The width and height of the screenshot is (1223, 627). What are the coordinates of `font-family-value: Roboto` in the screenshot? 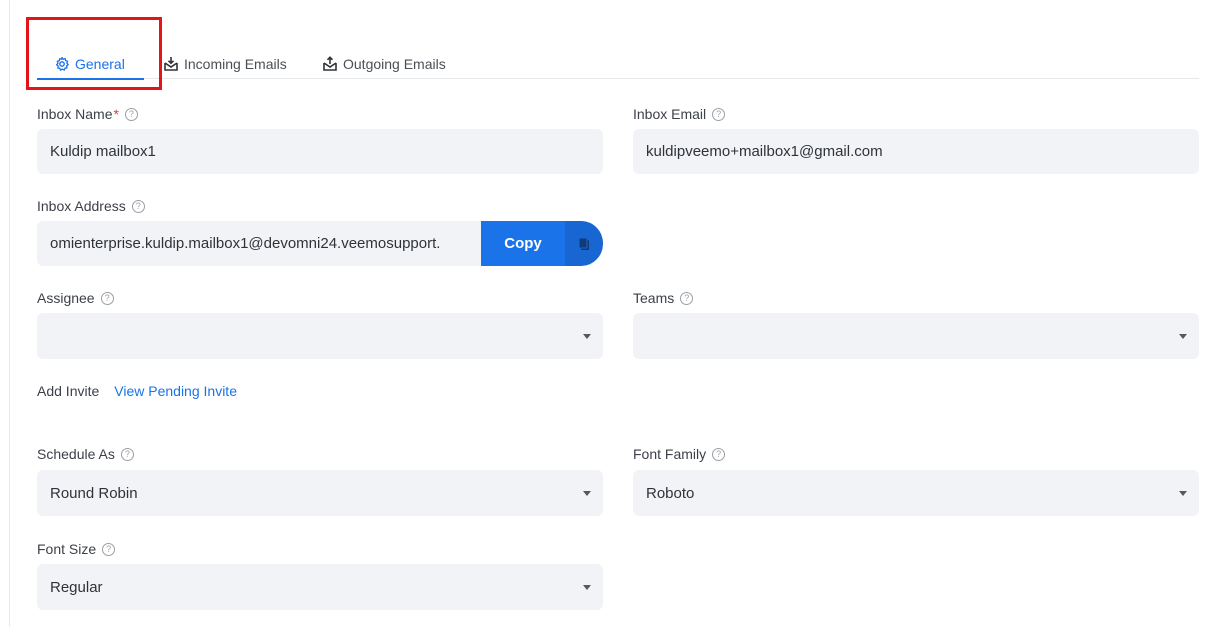 It's located at (670, 493).